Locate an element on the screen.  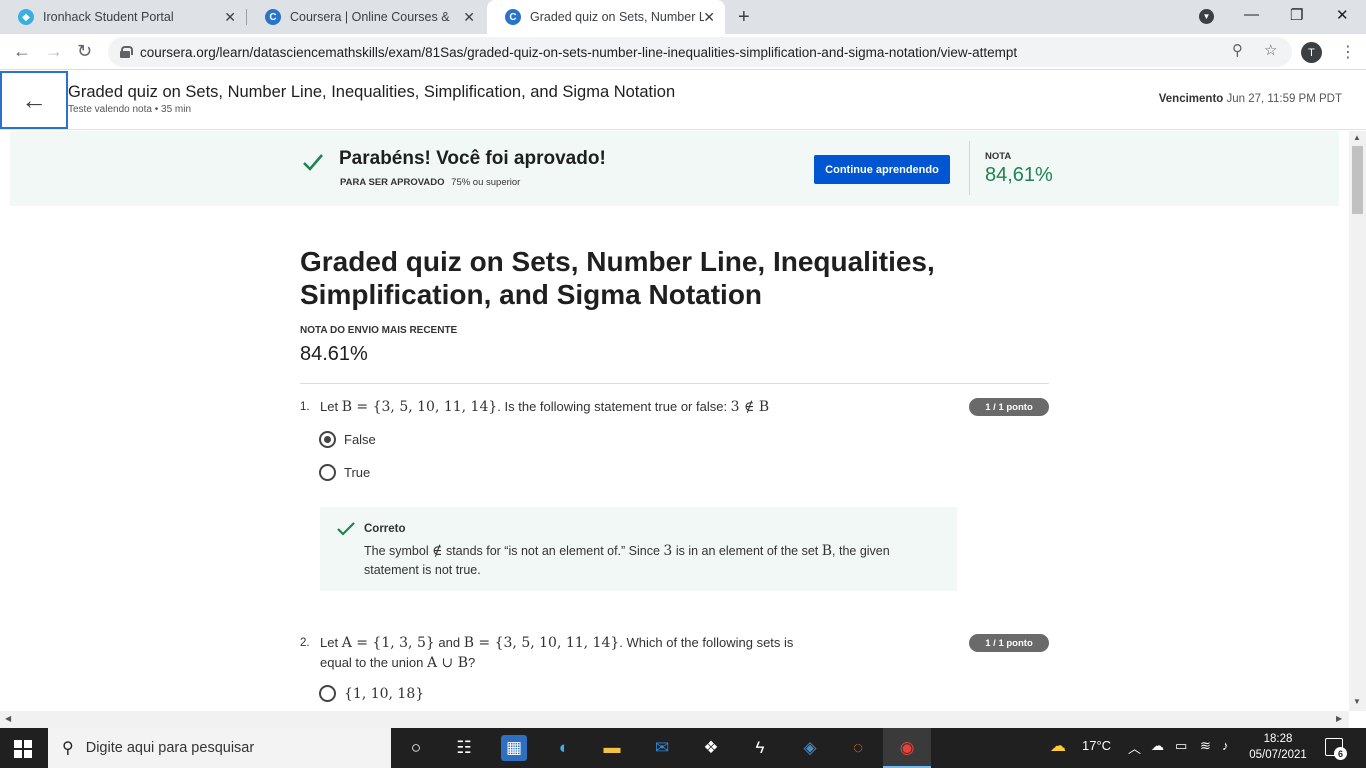
due-date: Vencimento Jun 27, 11:59 PM PDT is located at coordinates (1250, 99).